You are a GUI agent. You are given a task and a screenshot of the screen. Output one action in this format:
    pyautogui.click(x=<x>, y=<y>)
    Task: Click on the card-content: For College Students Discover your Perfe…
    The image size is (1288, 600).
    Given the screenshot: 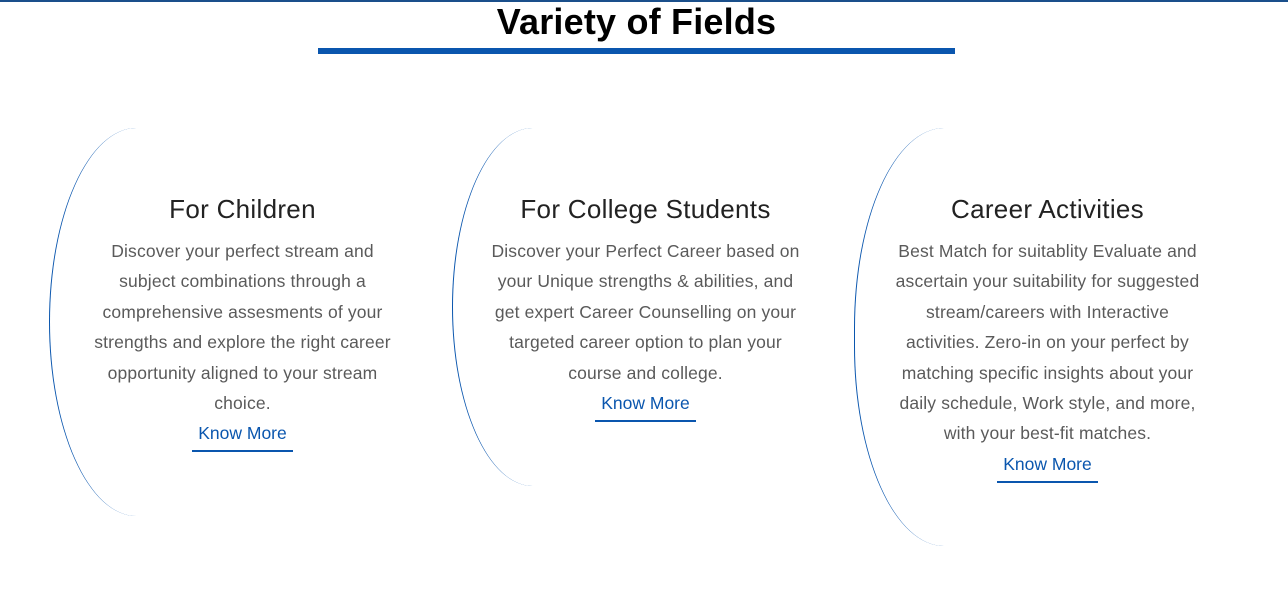 What is the action you would take?
    pyautogui.click(x=645, y=307)
    